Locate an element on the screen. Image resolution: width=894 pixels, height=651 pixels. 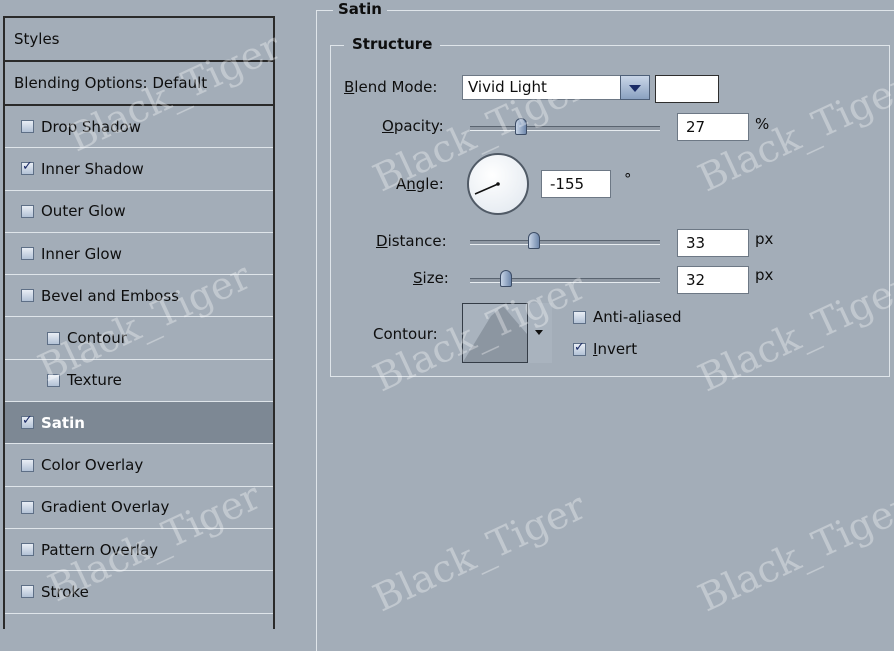
opacity-slider-track is located at coordinates (565, 128).